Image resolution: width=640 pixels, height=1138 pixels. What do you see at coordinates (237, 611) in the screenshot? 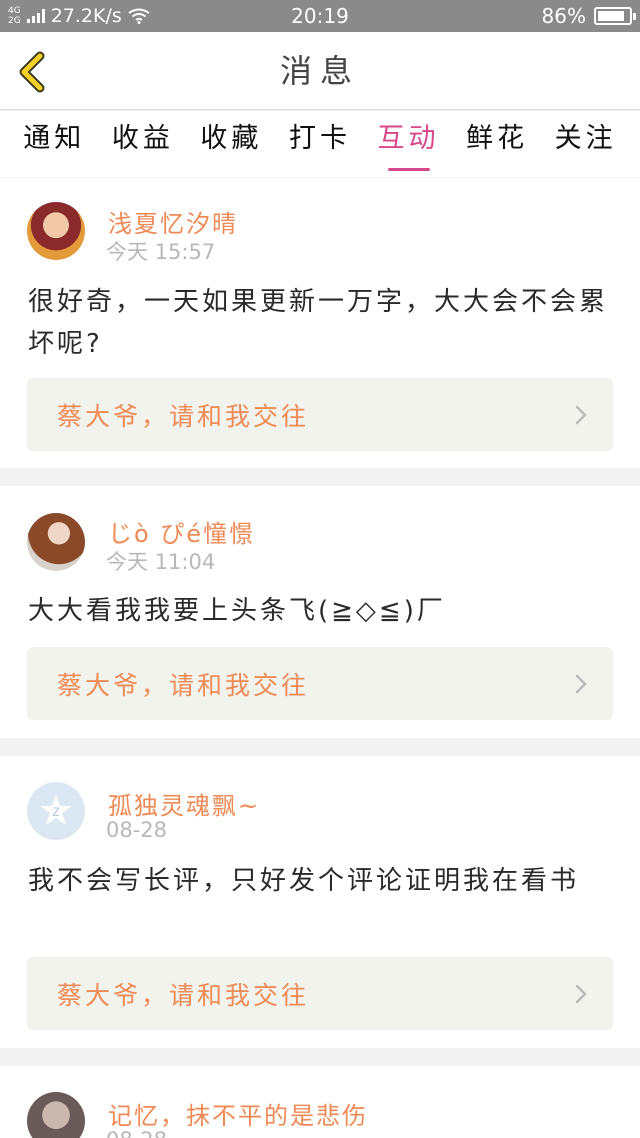
I see `comment-text: 大大看我我要上头条飞(≧◇≦)厂` at bounding box center [237, 611].